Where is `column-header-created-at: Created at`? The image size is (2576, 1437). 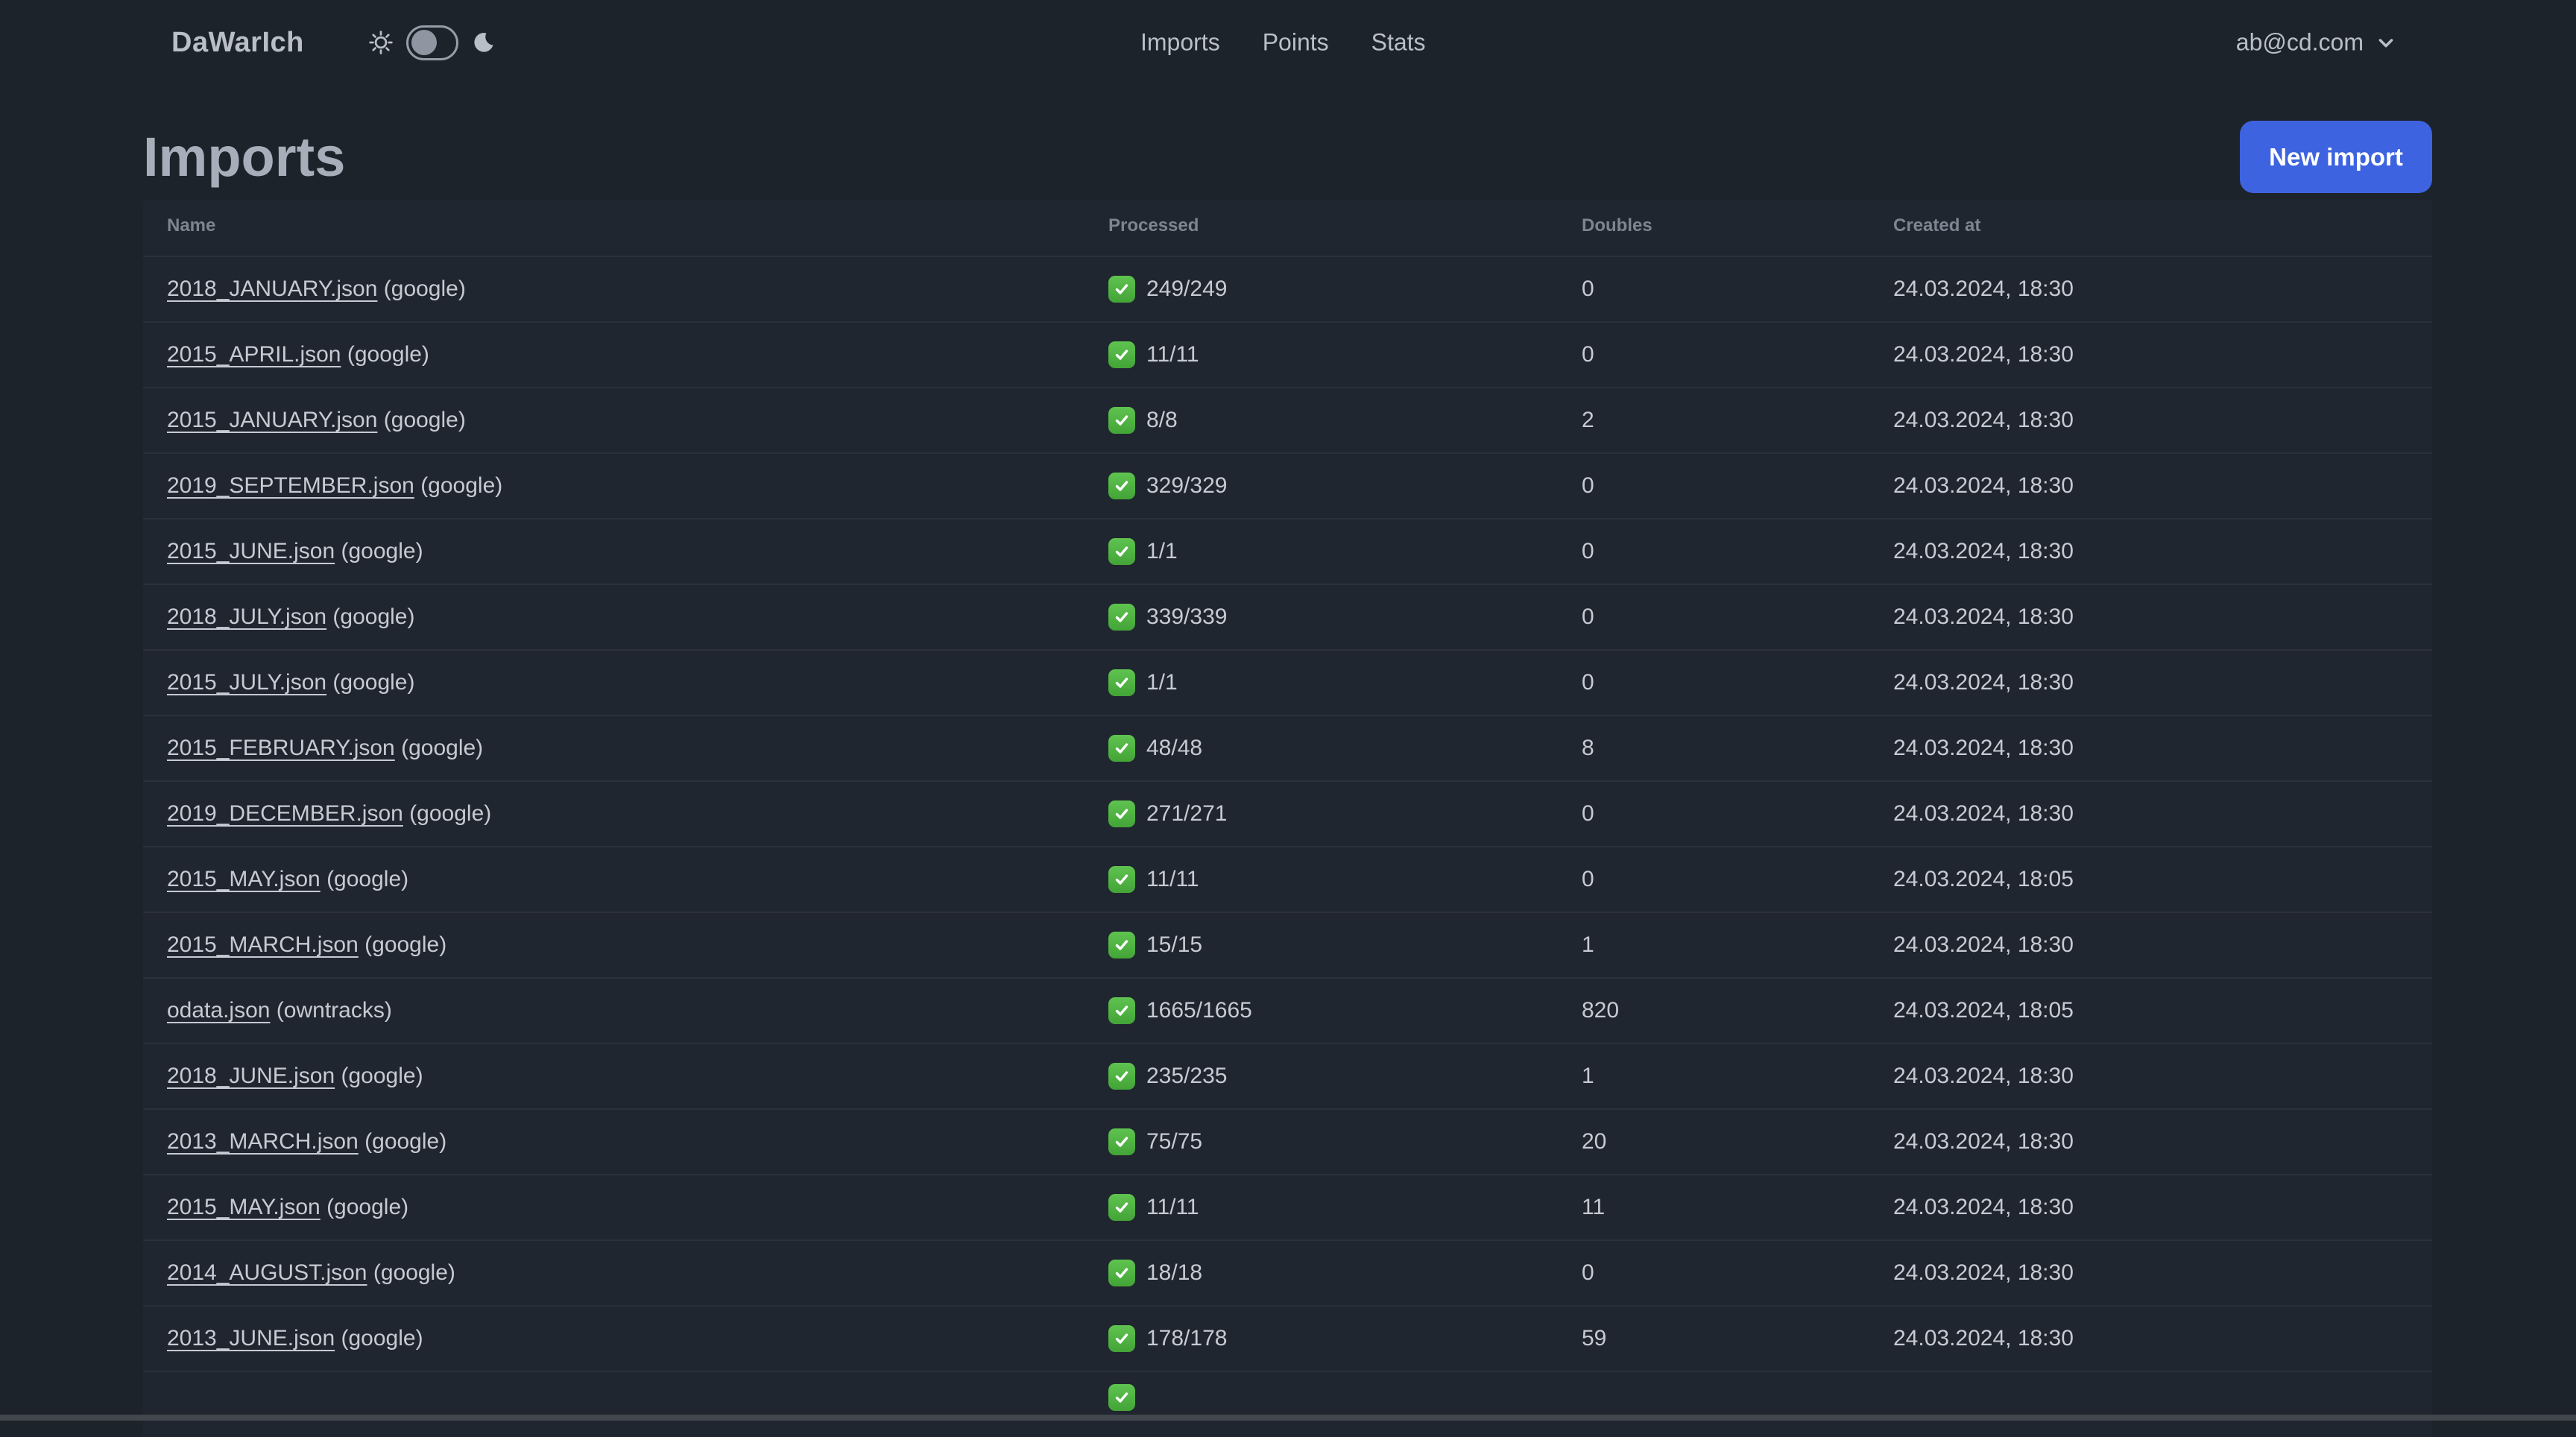 column-header-created-at: Created at is located at coordinates (1937, 226).